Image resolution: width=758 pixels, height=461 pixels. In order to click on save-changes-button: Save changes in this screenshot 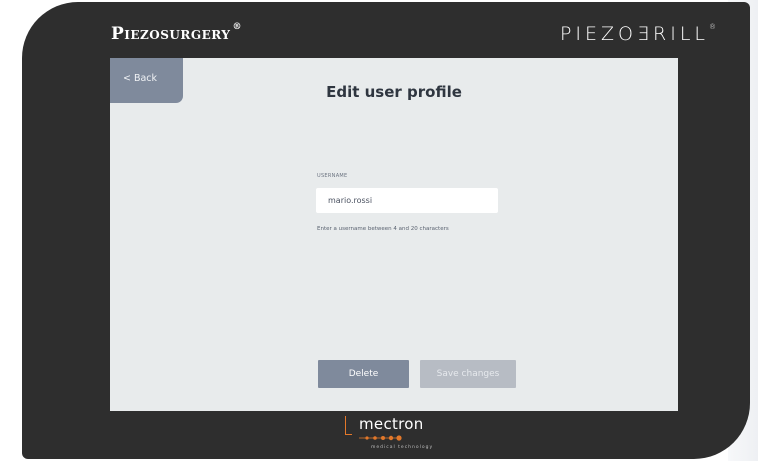, I will do `click(468, 374)`.